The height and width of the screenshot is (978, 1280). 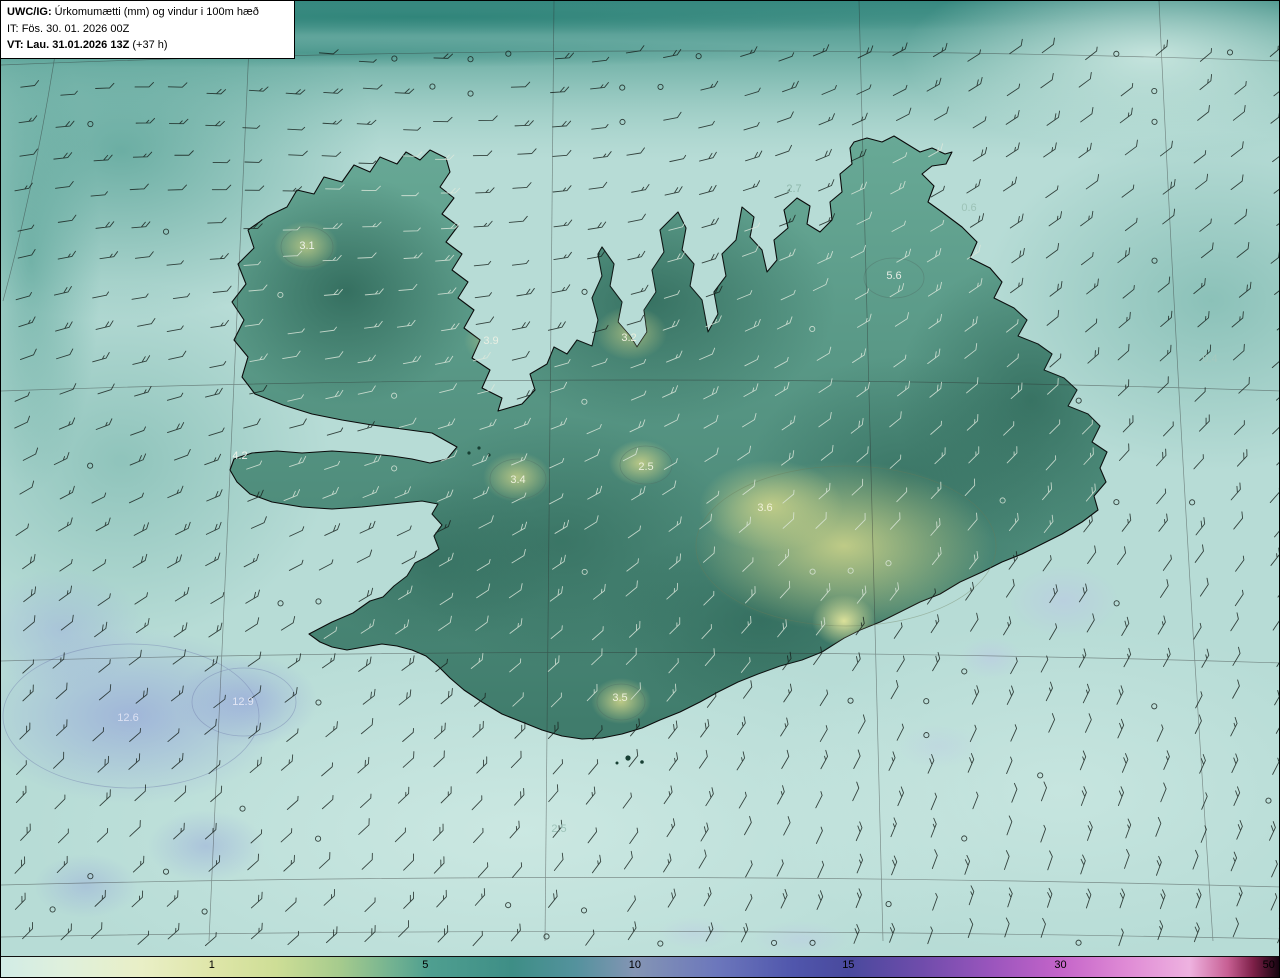 I want to click on valid-offset: (+37 h), so click(x=150, y=45).